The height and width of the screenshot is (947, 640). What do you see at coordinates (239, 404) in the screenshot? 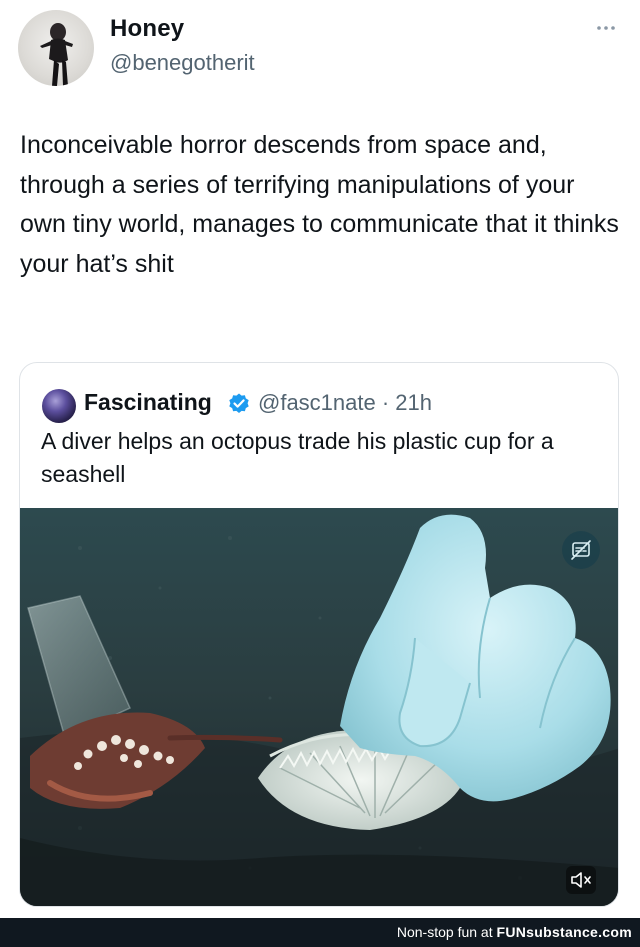
I see `verified-icon` at bounding box center [239, 404].